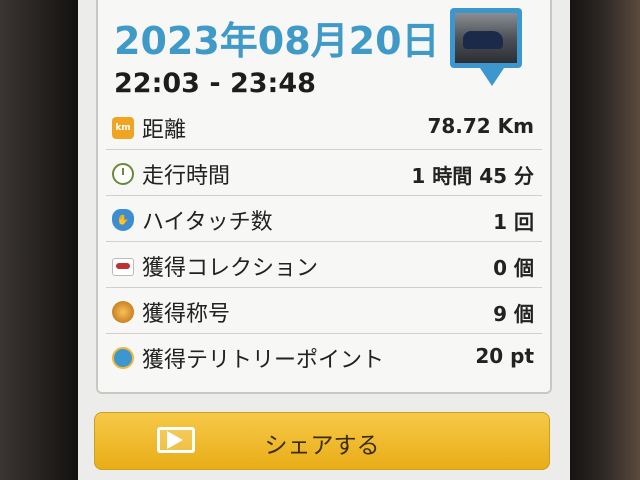 The height and width of the screenshot is (480, 640). What do you see at coordinates (492, 77) in the screenshot?
I see `map-pin-pointer` at bounding box center [492, 77].